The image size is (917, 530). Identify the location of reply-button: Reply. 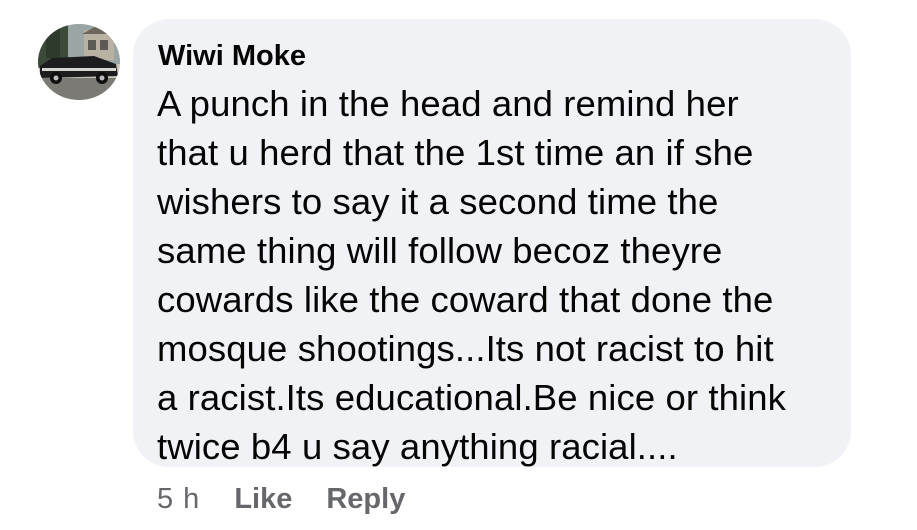
(365, 499).